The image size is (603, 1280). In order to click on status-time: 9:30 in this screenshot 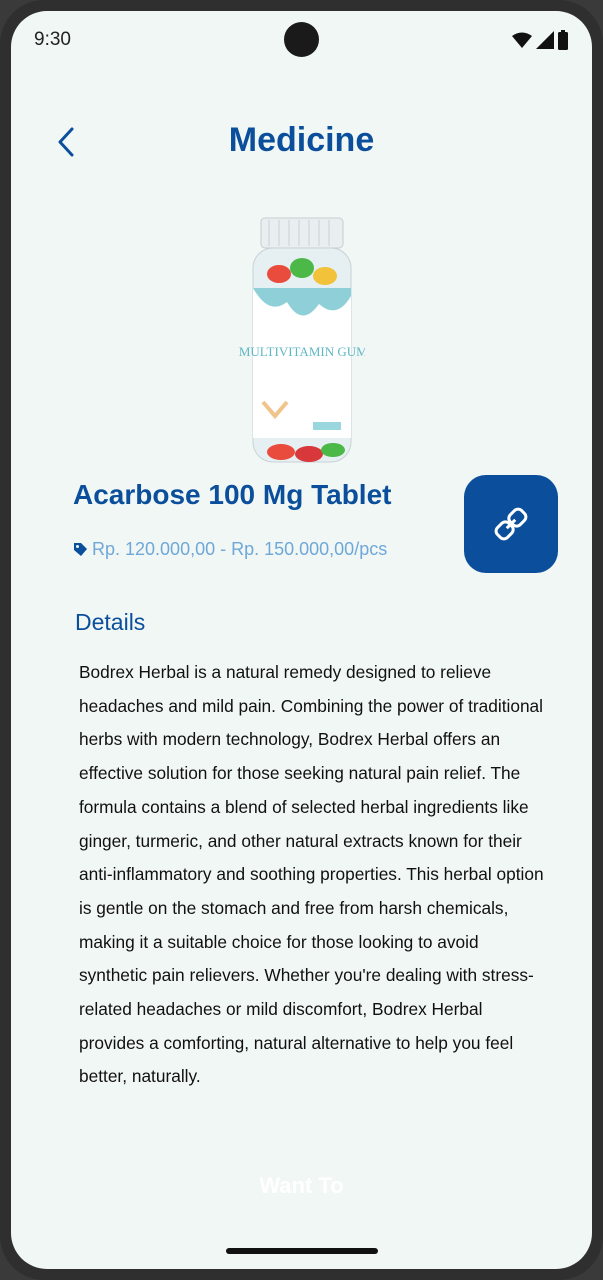, I will do `click(52, 39)`.